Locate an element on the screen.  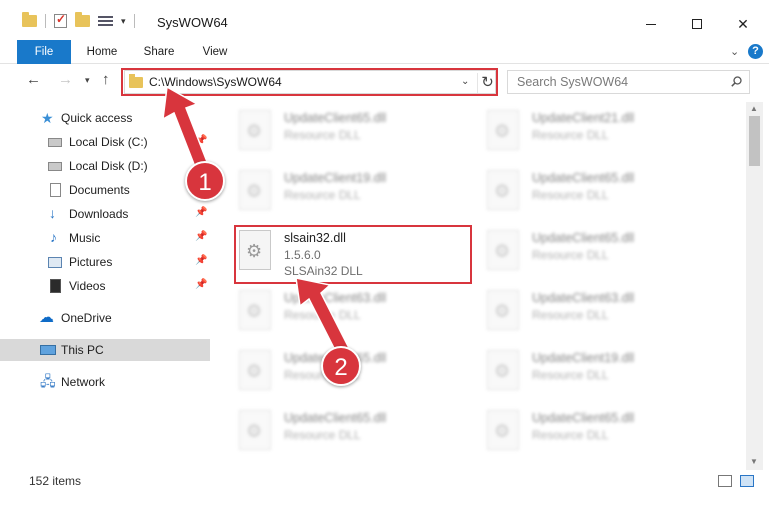
minimize-icon is located at coordinates (651, 24).